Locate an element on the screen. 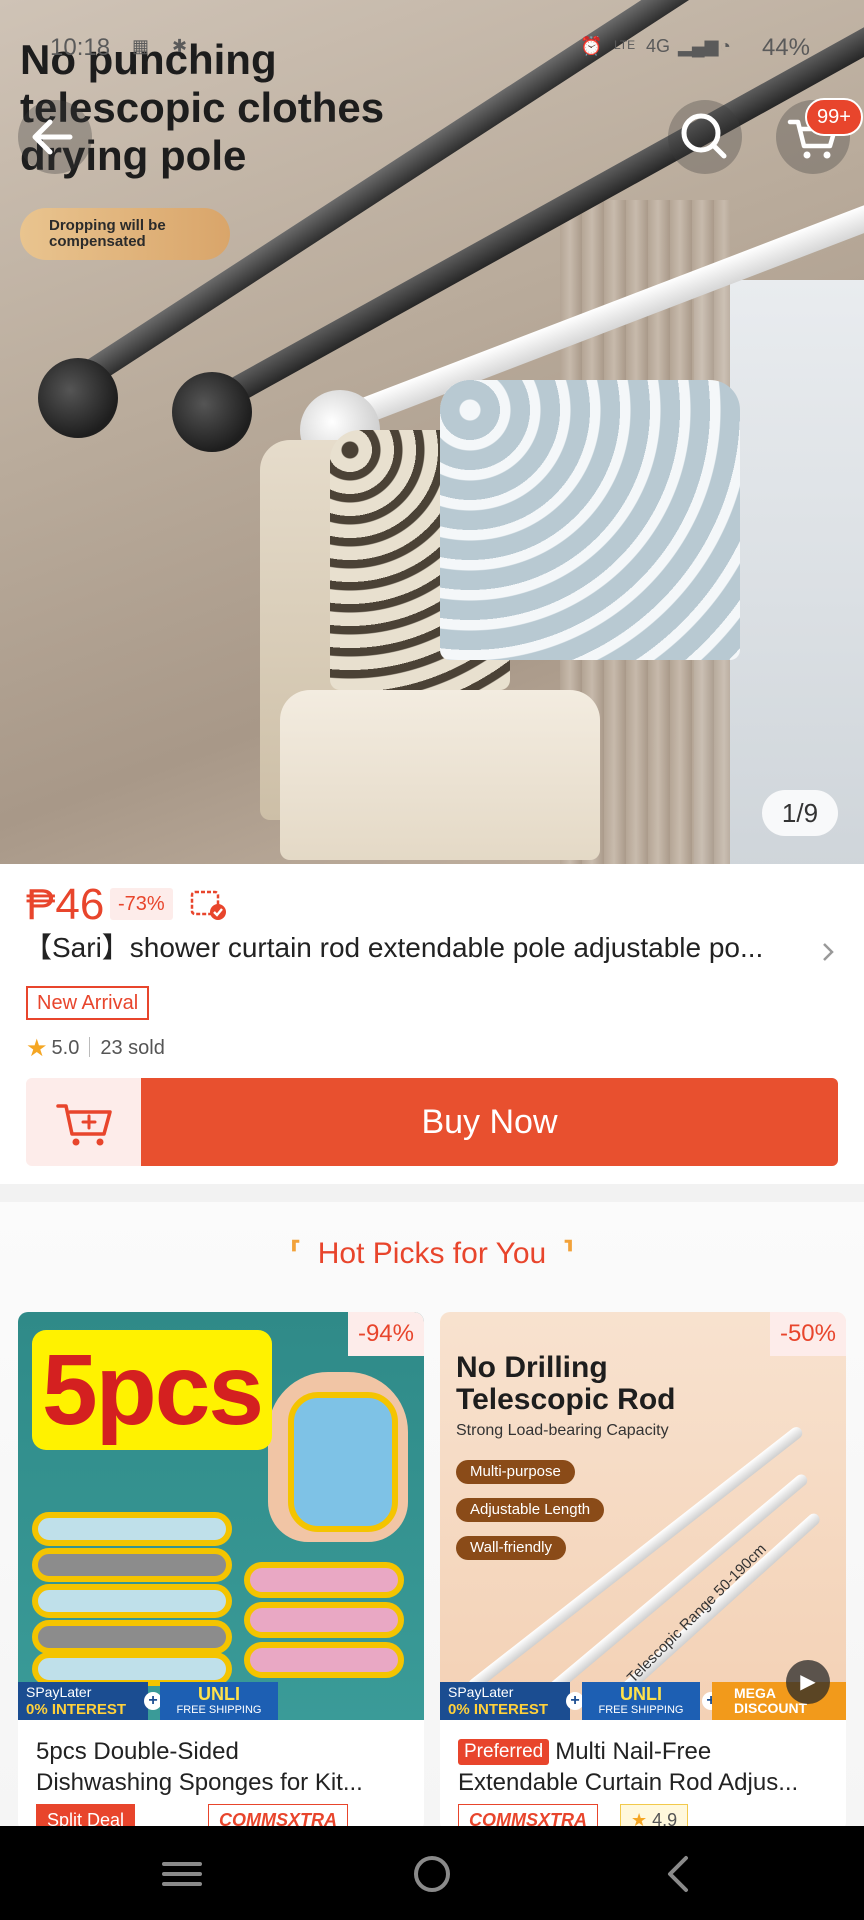 The width and height of the screenshot is (864, 1920). volte-icon: LTE is located at coordinates (625, 45).